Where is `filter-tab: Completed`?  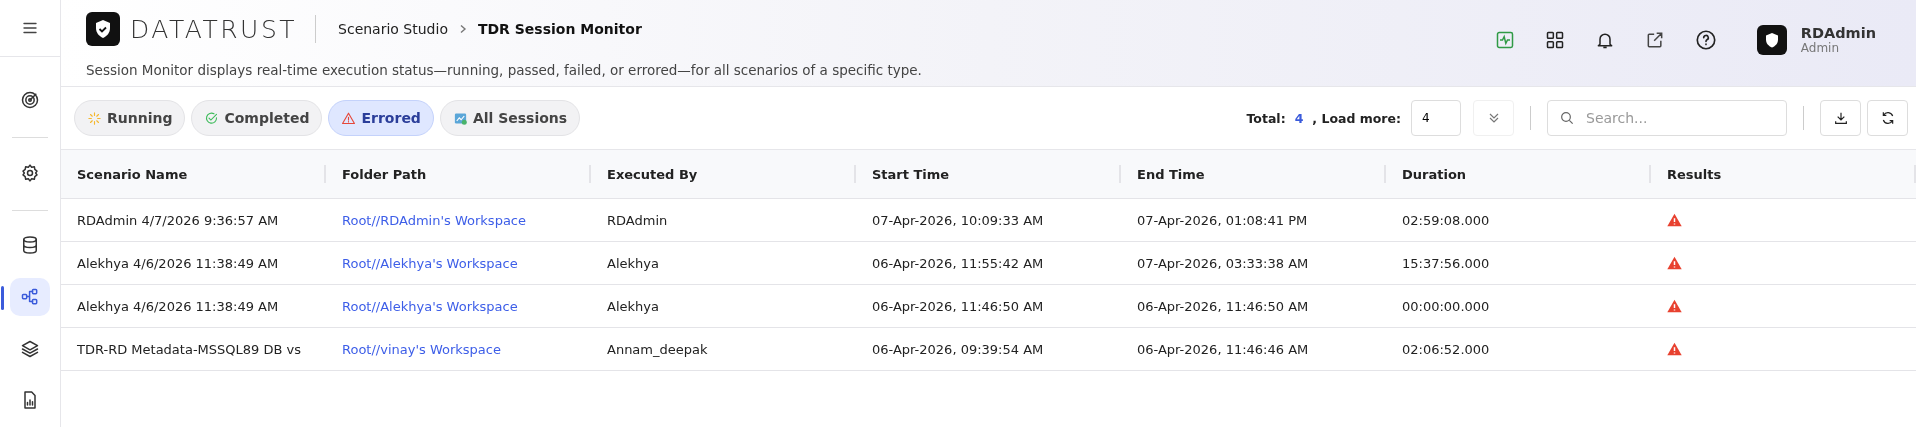
filter-tab: Completed is located at coordinates (257, 118).